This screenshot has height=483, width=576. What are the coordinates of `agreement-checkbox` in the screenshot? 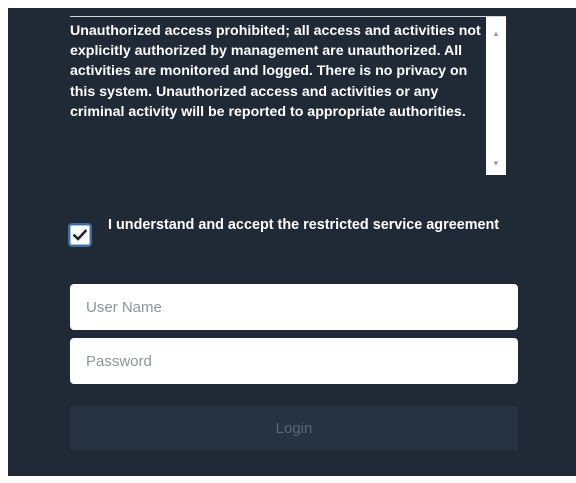 It's located at (80, 235).